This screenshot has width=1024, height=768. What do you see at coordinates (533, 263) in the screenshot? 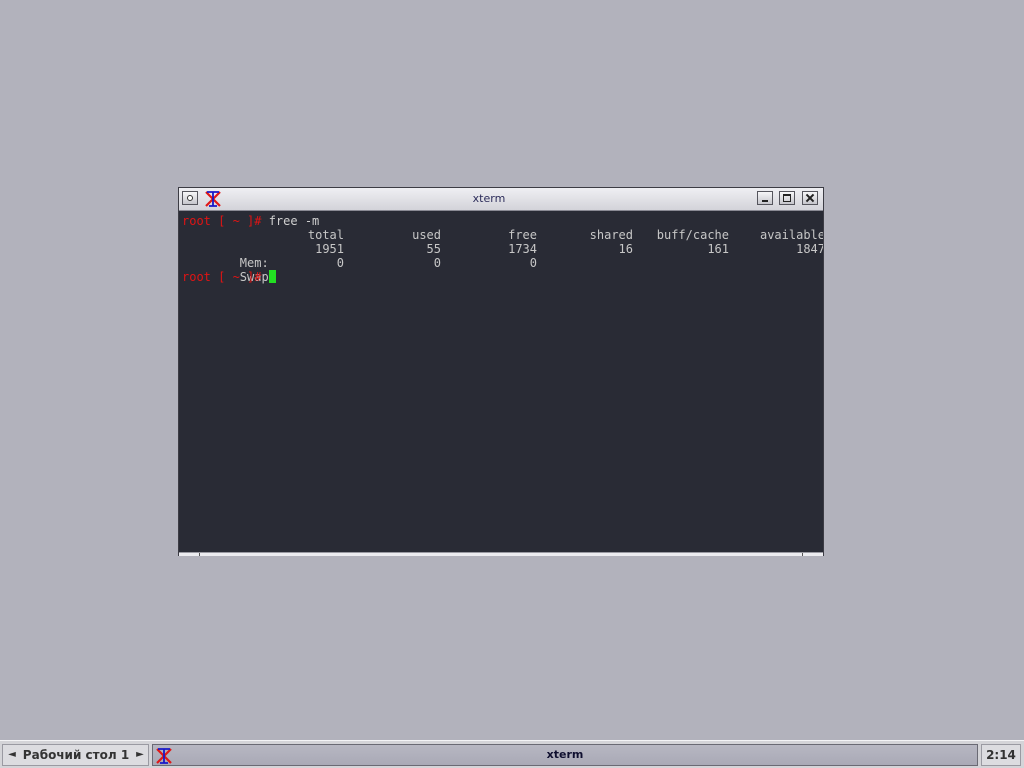
I see `swap-free: 0` at bounding box center [533, 263].